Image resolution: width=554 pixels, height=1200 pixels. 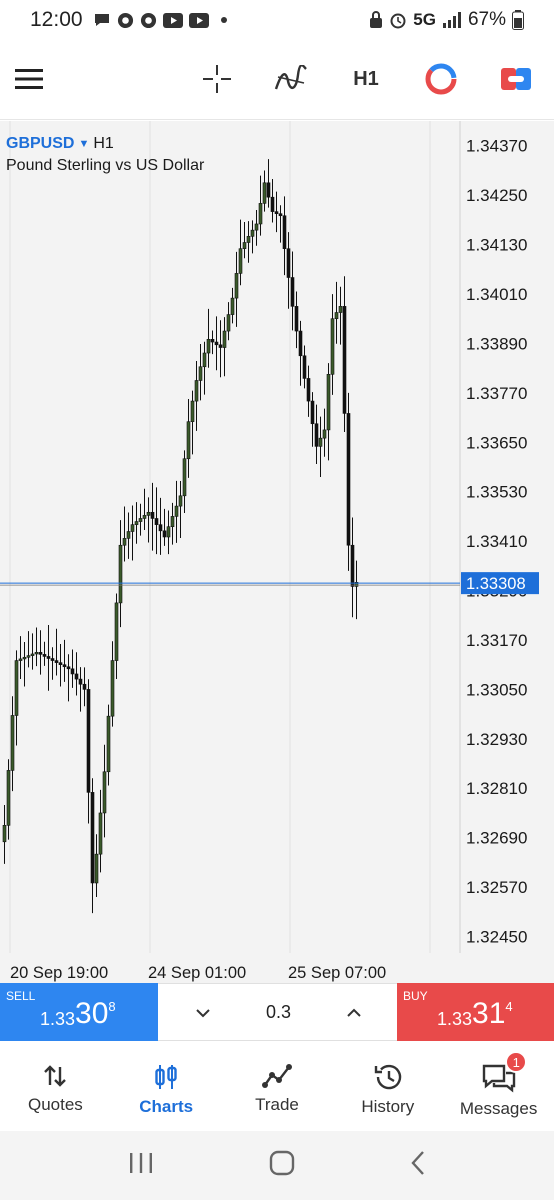 What do you see at coordinates (79, 1012) in the screenshot?
I see `sell-button: SELL 1.33 30 8` at bounding box center [79, 1012].